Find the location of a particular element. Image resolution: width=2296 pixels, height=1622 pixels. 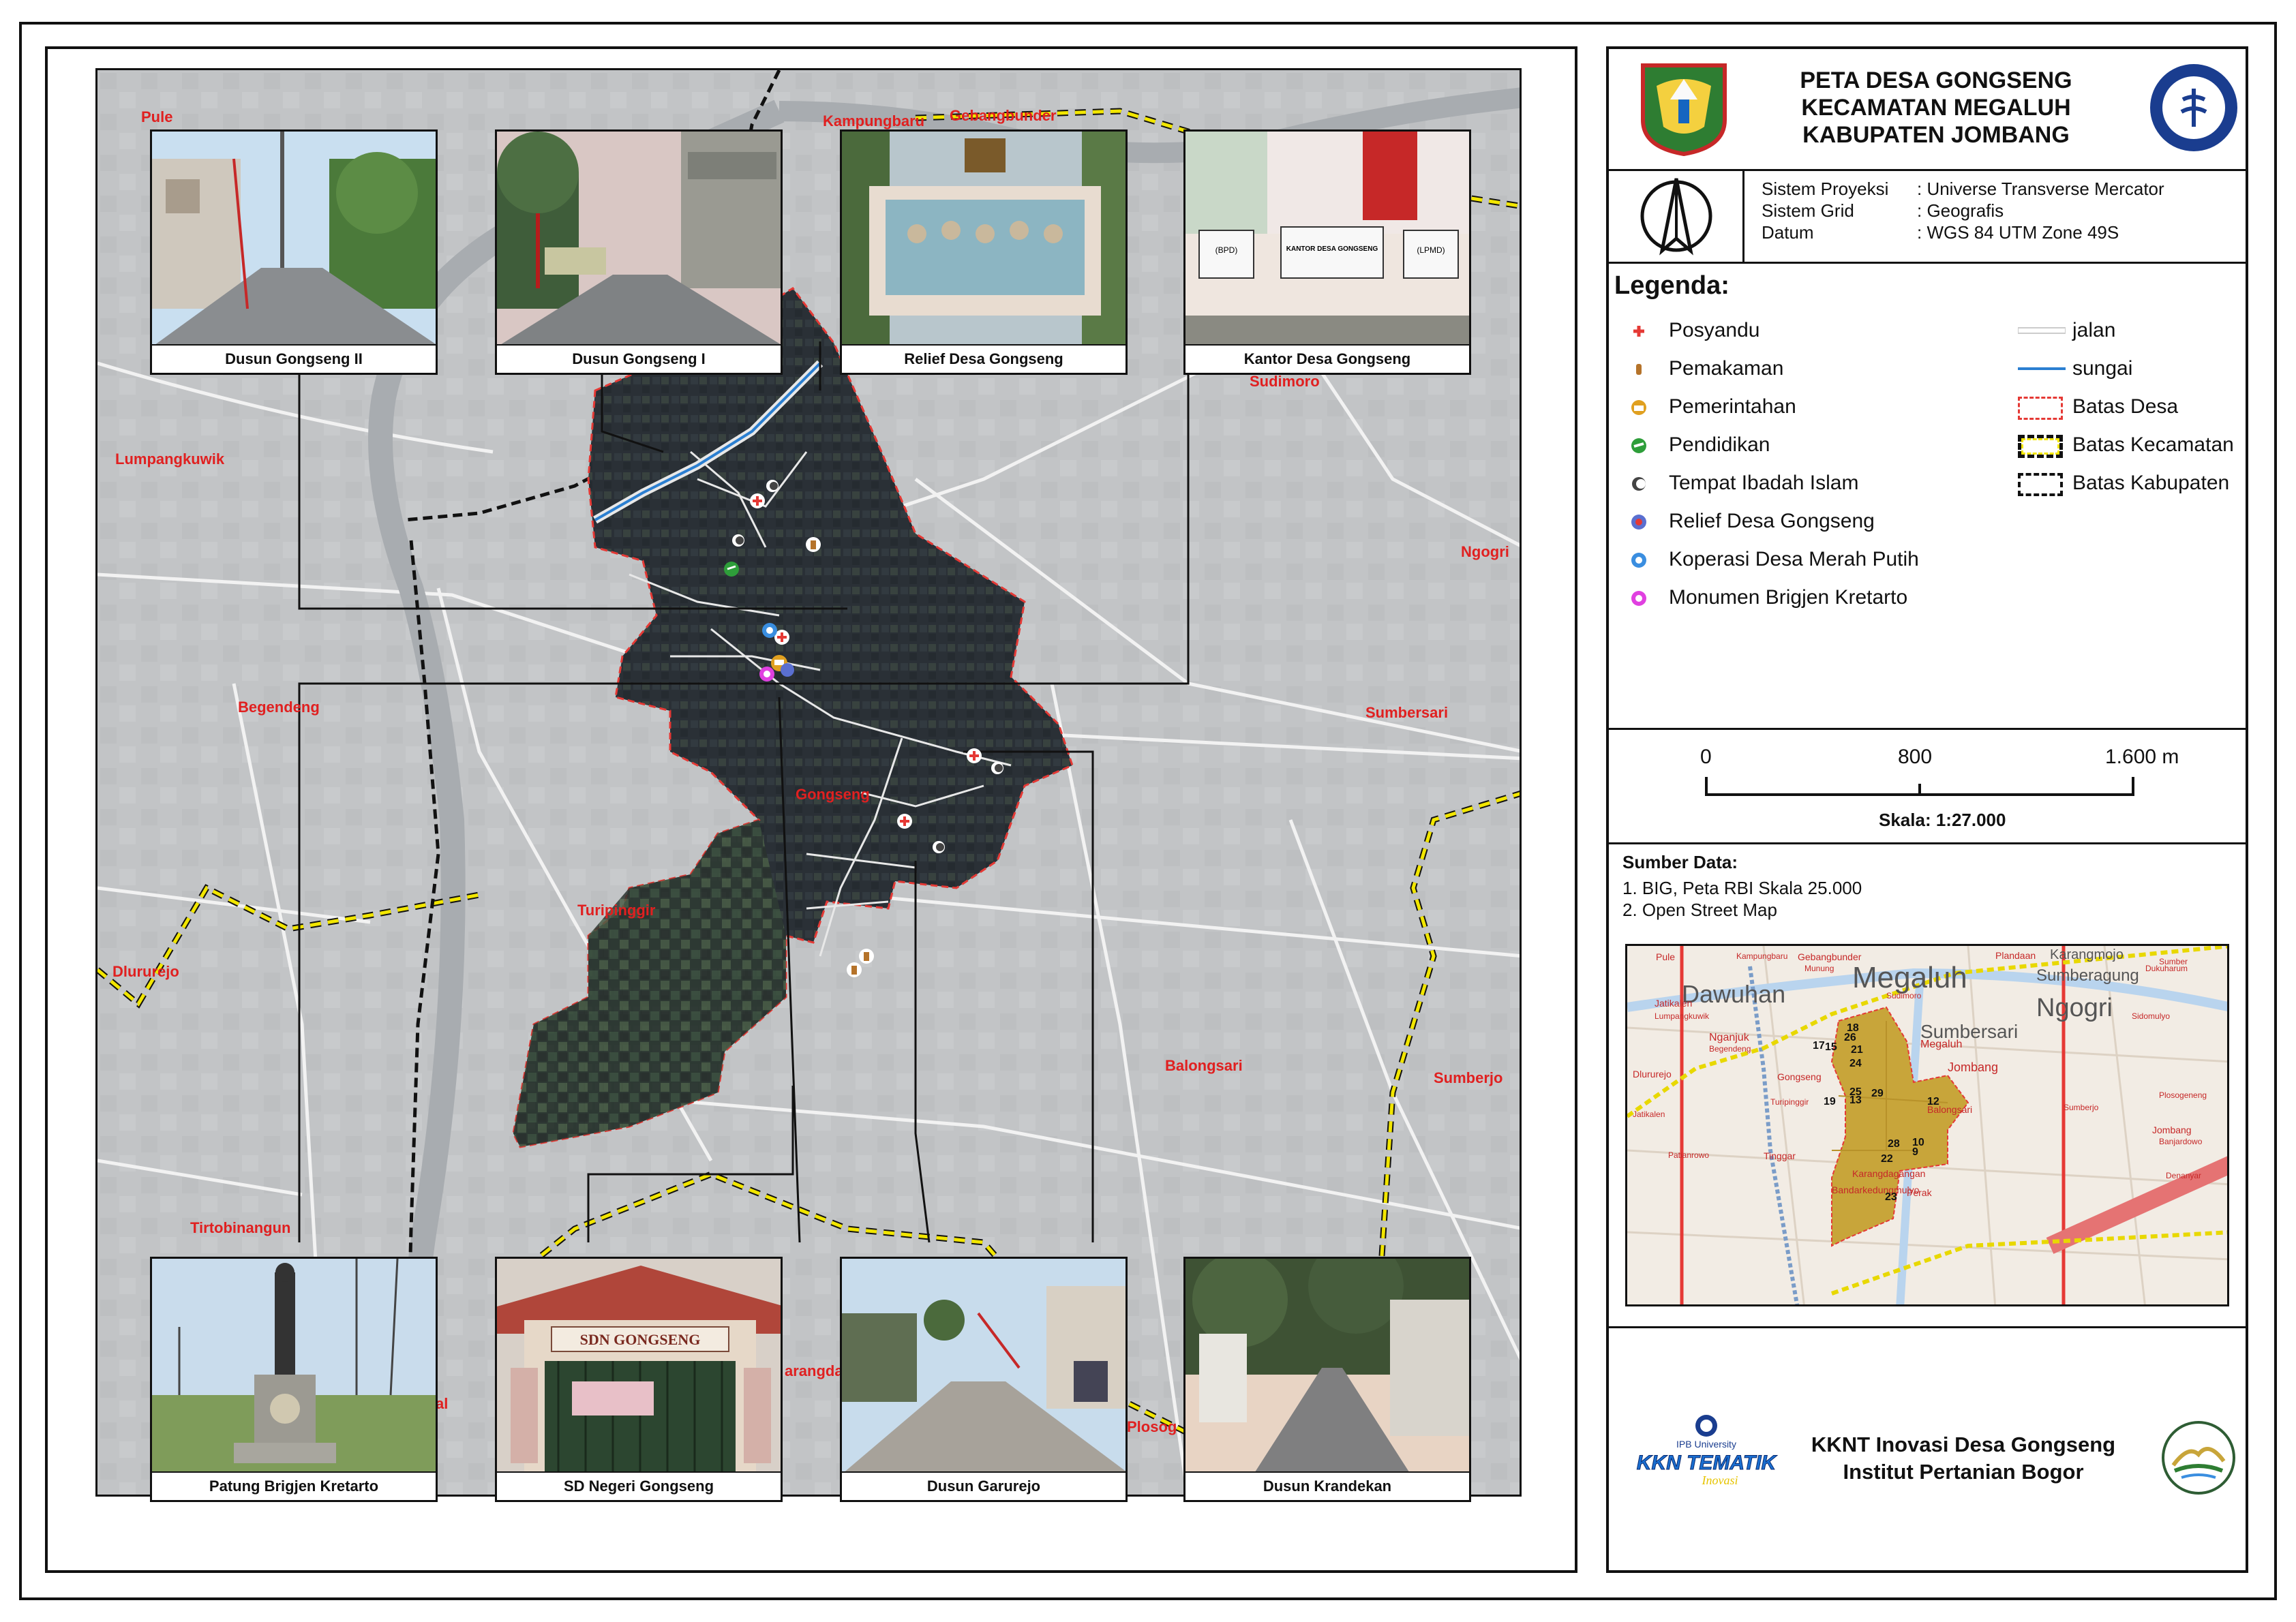

legend-label-batas-kabupaten: Batas Kabupaten is located at coordinates (2151, 483).